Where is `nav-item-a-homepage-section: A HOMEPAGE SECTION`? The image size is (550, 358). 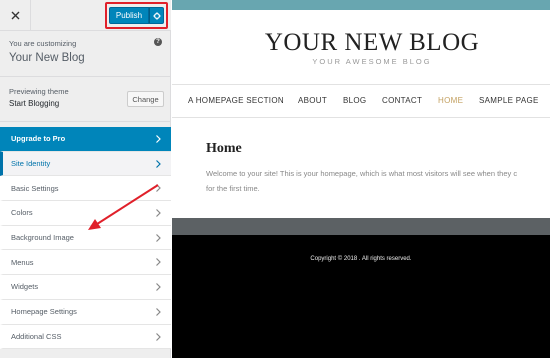 nav-item-a-homepage-section: A HOMEPAGE SECTION is located at coordinates (236, 100).